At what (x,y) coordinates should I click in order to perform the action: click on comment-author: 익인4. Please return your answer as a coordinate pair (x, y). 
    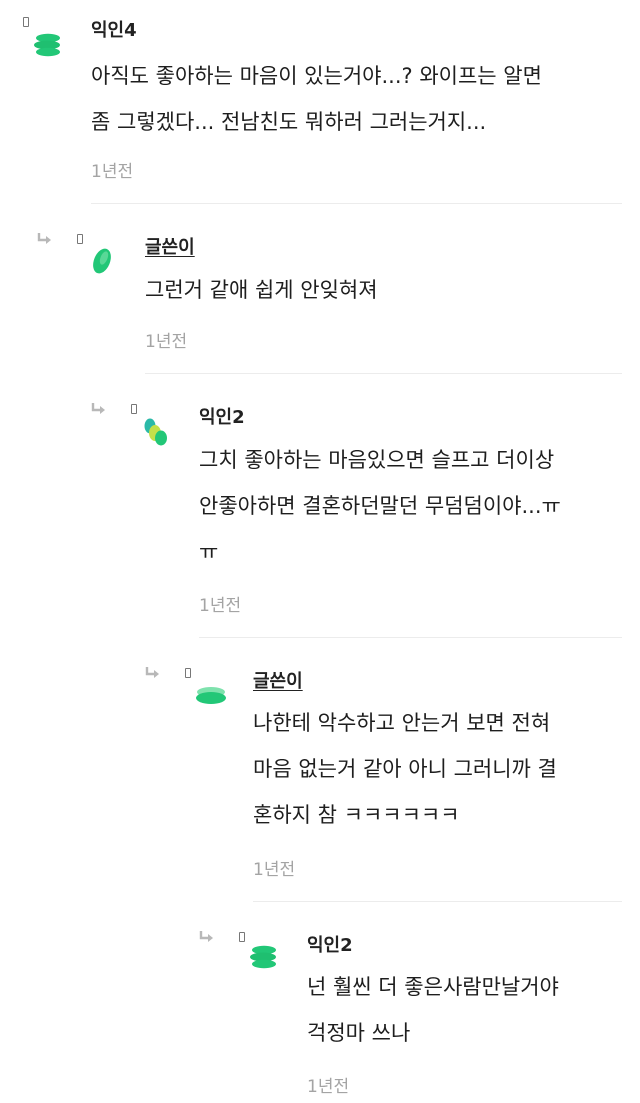
    Looking at the image, I should click on (114, 29).